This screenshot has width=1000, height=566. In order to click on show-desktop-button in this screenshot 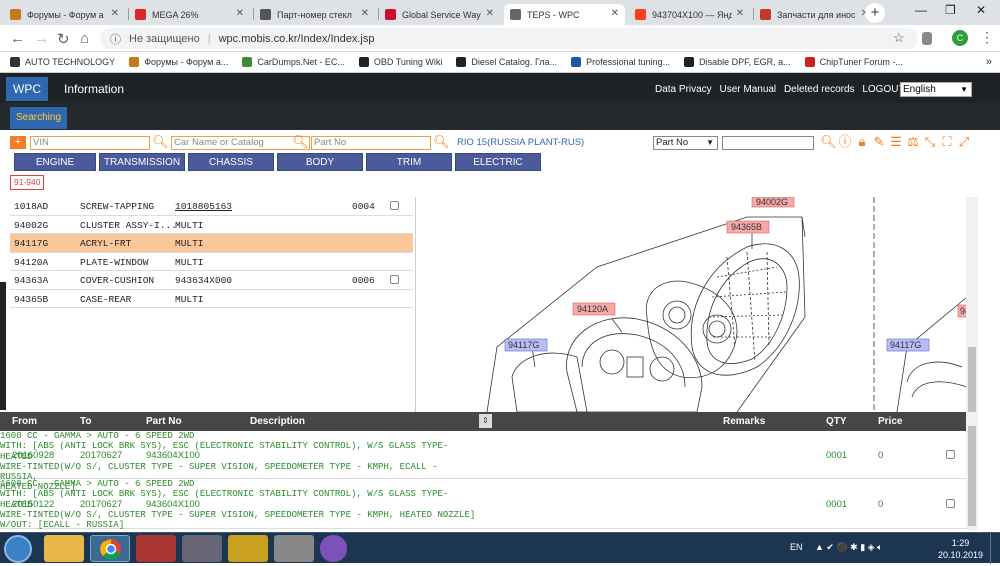, I will do `click(995, 548)`.